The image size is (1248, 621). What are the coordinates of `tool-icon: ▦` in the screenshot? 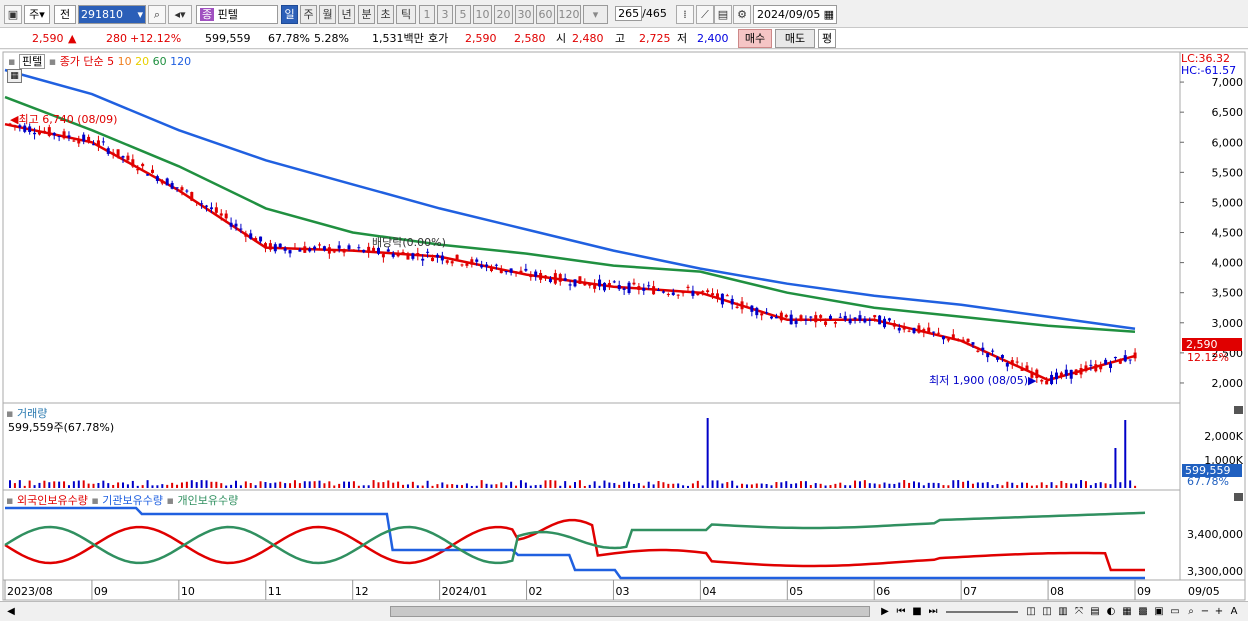 It's located at (1127, 611).